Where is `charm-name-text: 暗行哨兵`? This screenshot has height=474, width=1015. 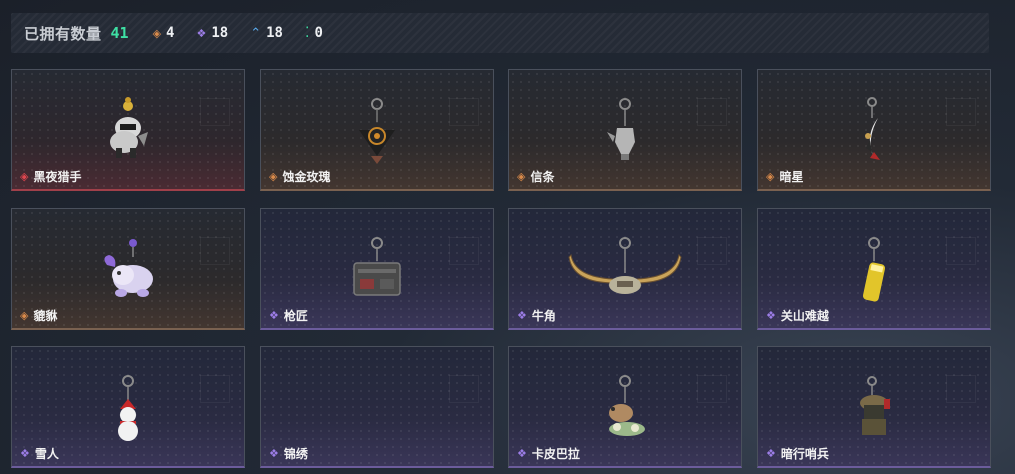
charm-name-text: 暗行哨兵 is located at coordinates (804, 454).